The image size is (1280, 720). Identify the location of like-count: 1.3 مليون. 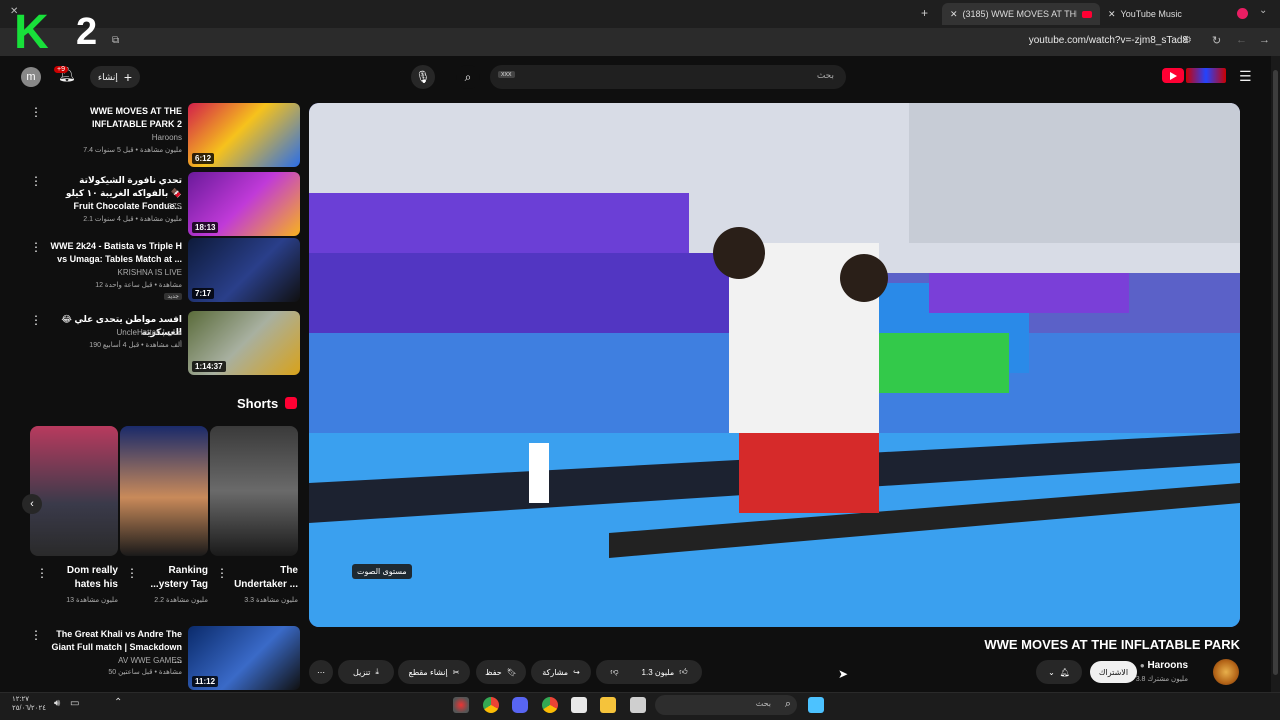
(658, 672).